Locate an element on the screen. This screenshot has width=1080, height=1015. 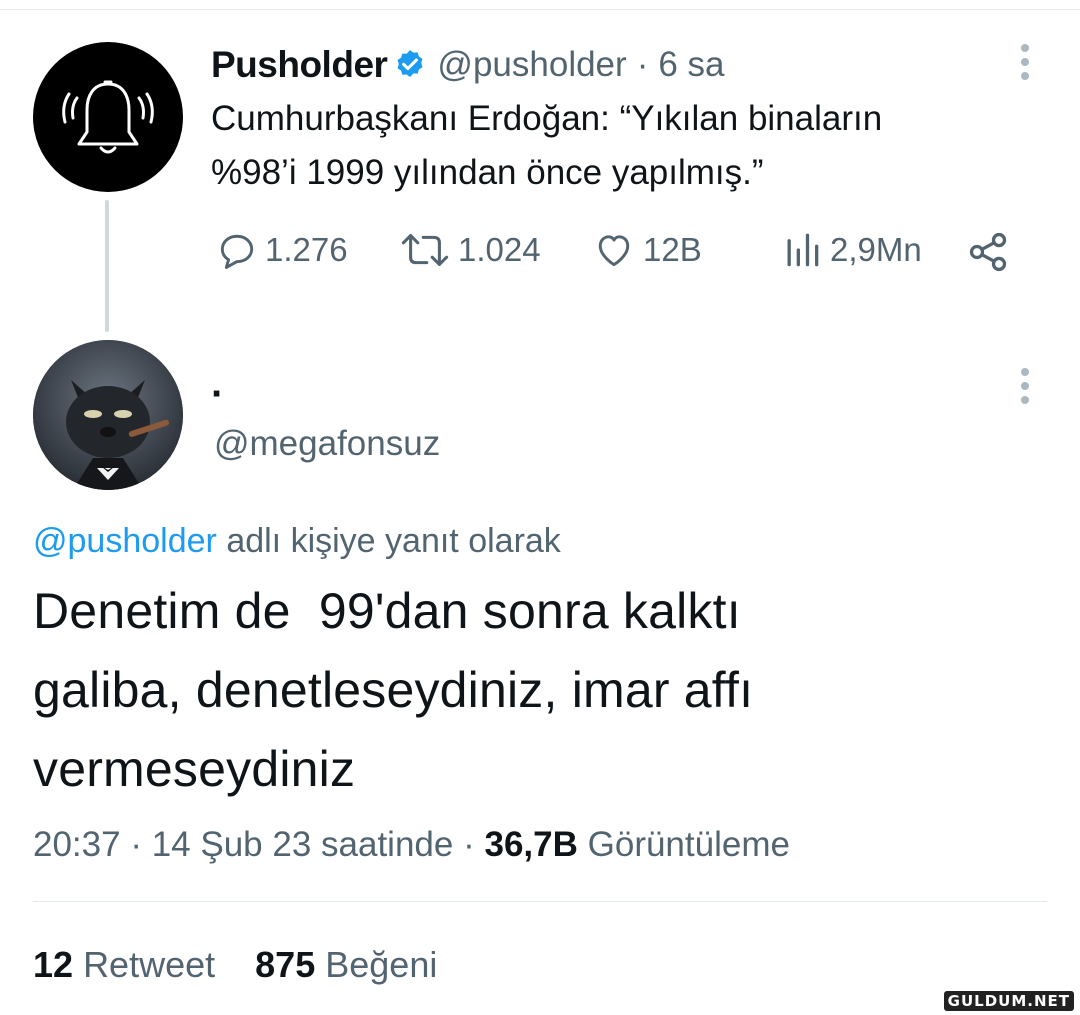
reply-action: 1.276 is located at coordinates (281, 250).